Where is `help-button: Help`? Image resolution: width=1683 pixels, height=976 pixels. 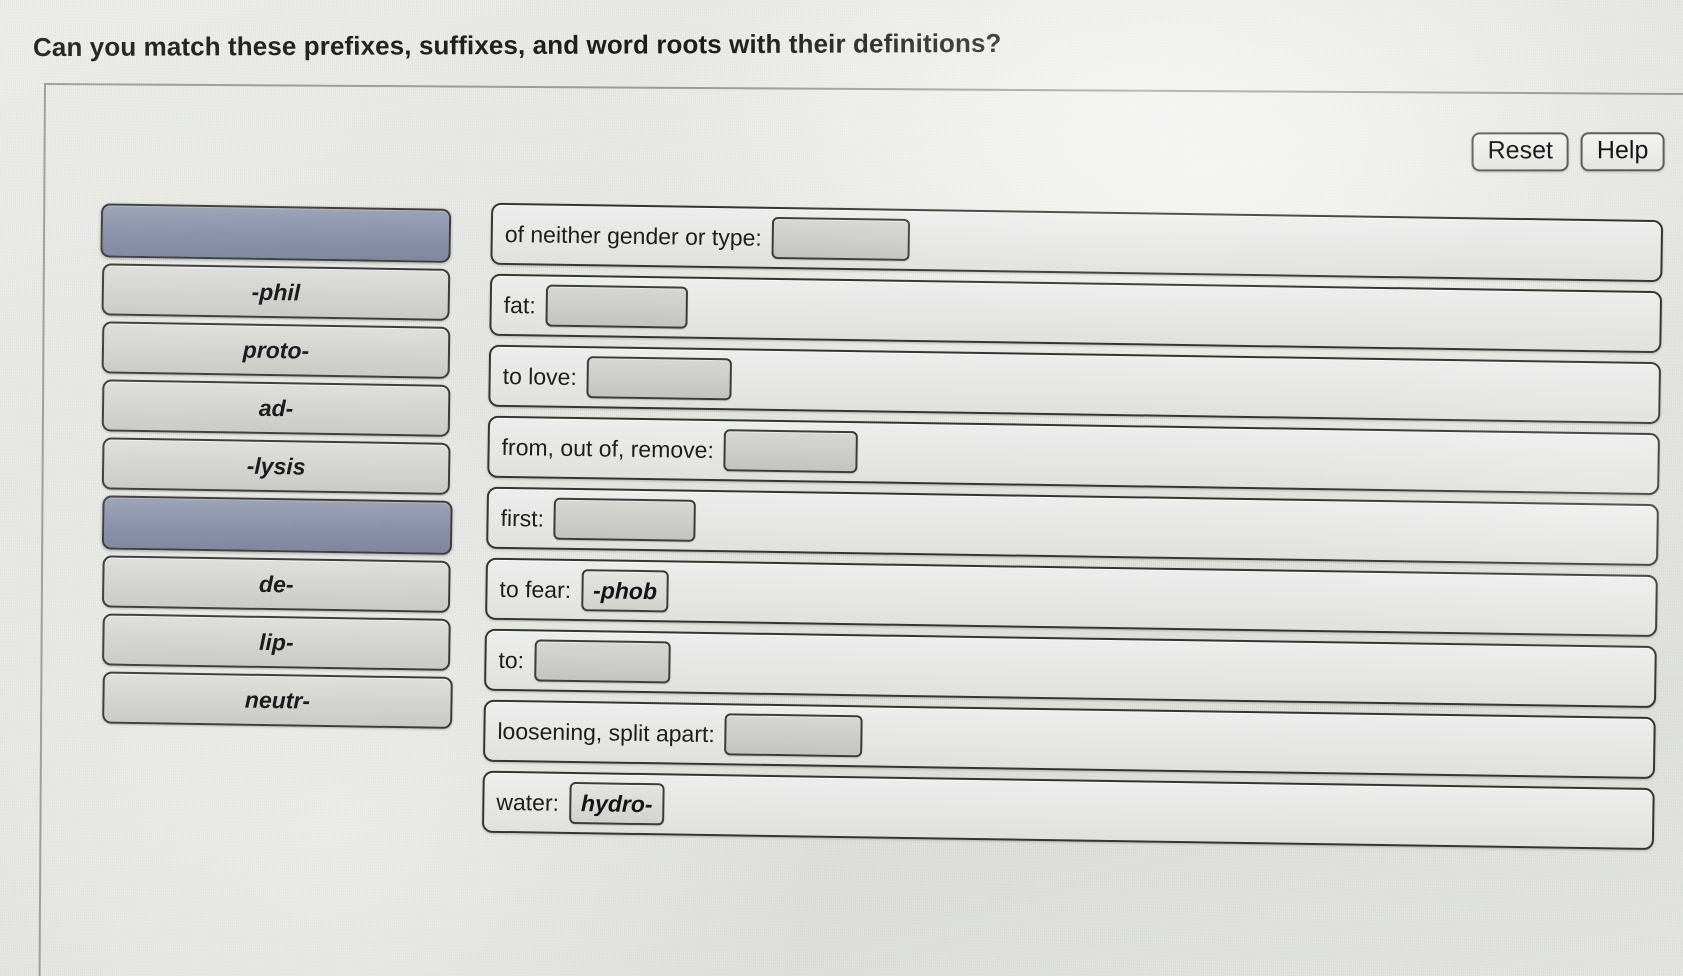
help-button: Help is located at coordinates (1623, 152).